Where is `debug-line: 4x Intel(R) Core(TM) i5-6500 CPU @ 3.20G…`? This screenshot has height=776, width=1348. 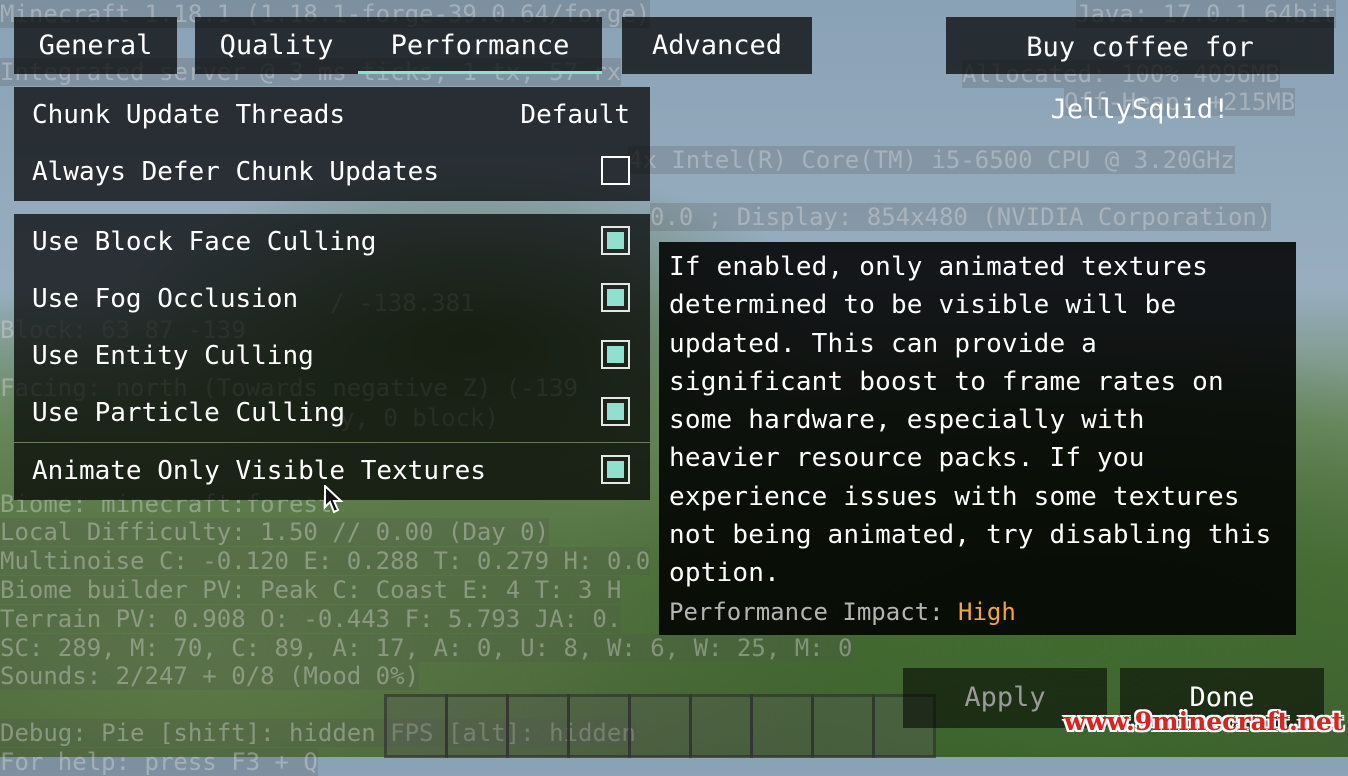
debug-line: 4x Intel(R) Core(TM) i5-6500 CPU @ 3.20G… is located at coordinates (931, 160).